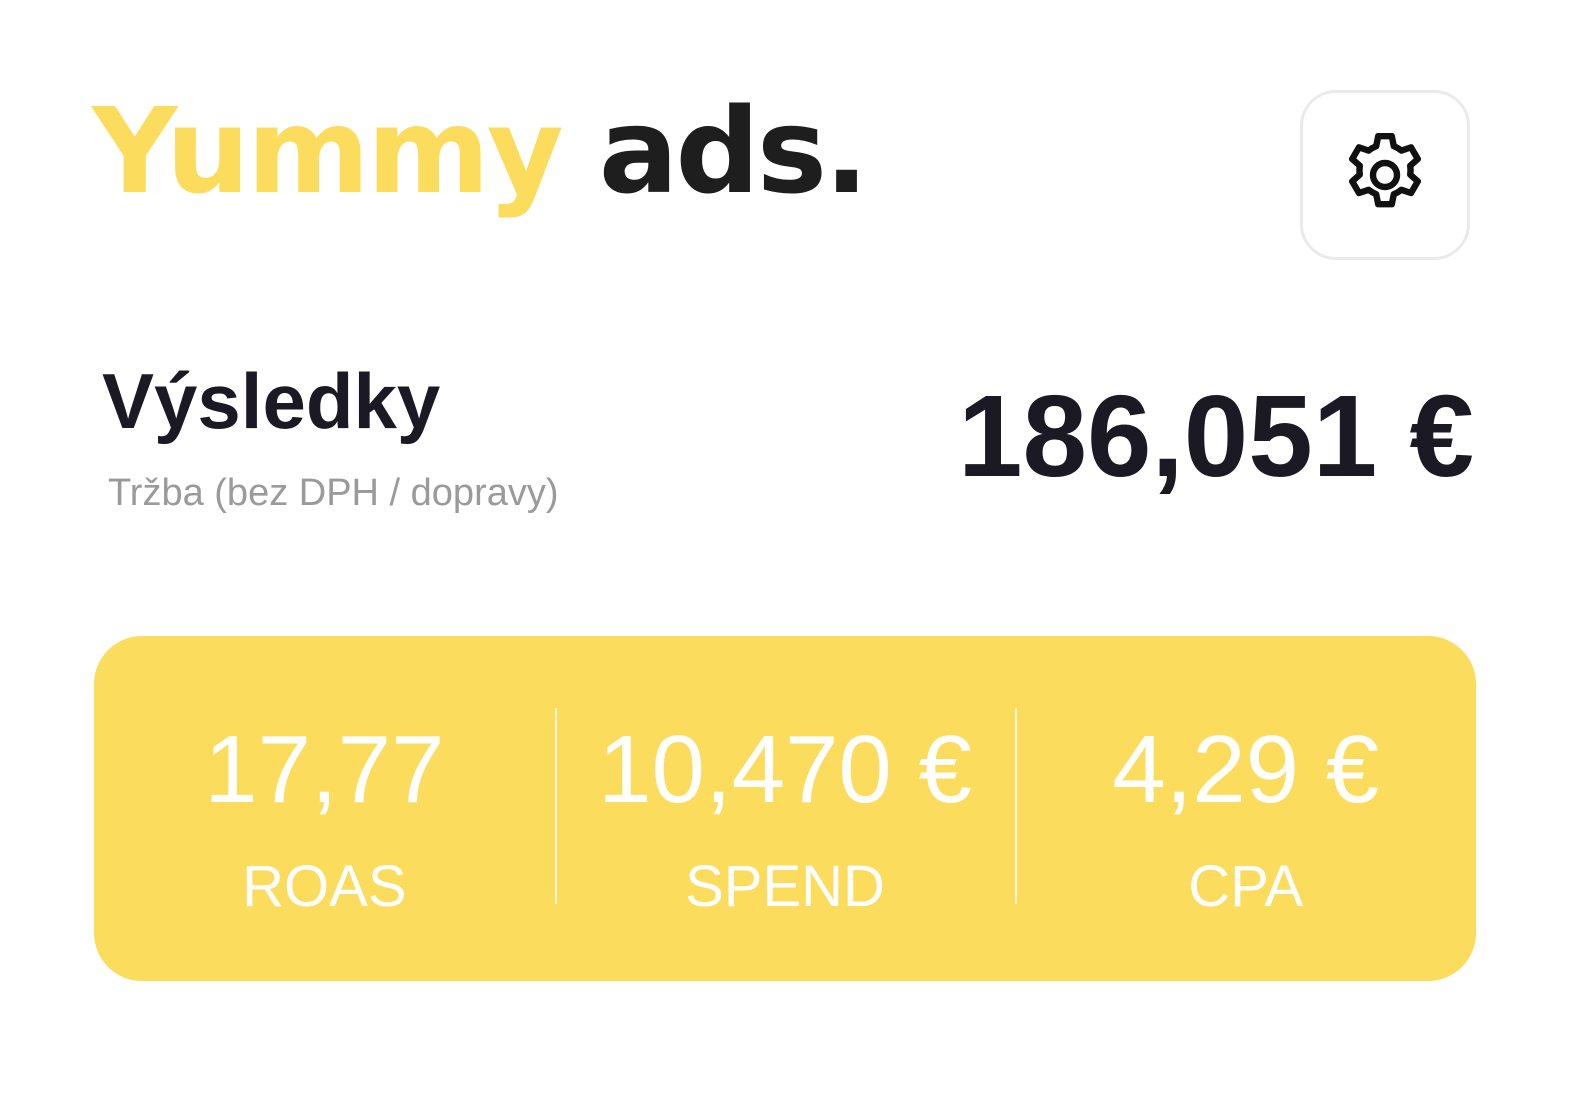 The width and height of the screenshot is (1580, 1096). What do you see at coordinates (271, 401) in the screenshot?
I see `results-title: Výsledky` at bounding box center [271, 401].